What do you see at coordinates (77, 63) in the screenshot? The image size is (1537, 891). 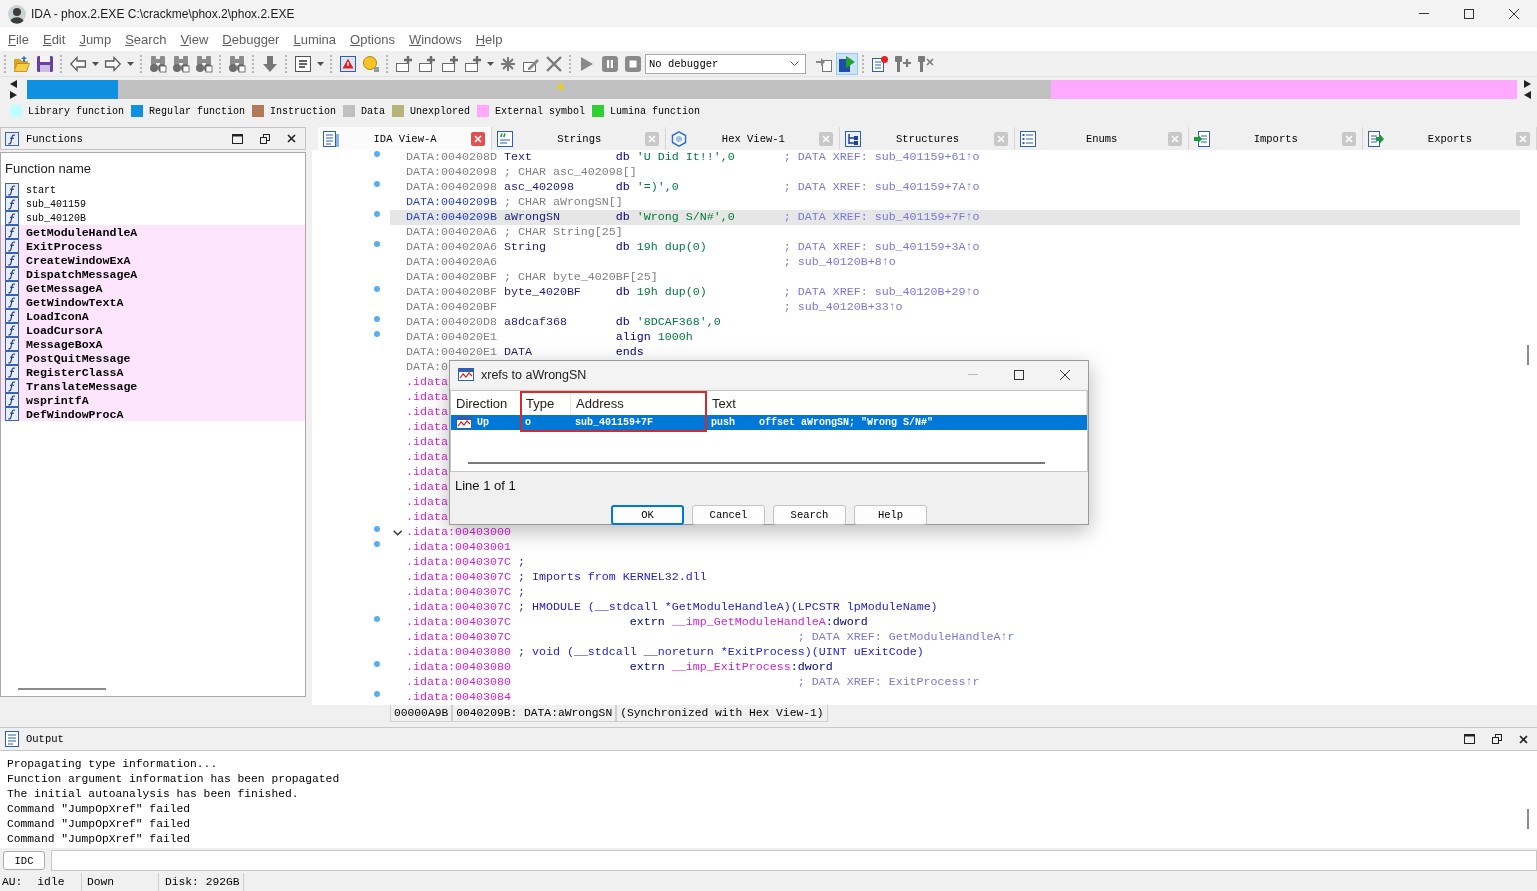 I see `back-arrow-icon` at bounding box center [77, 63].